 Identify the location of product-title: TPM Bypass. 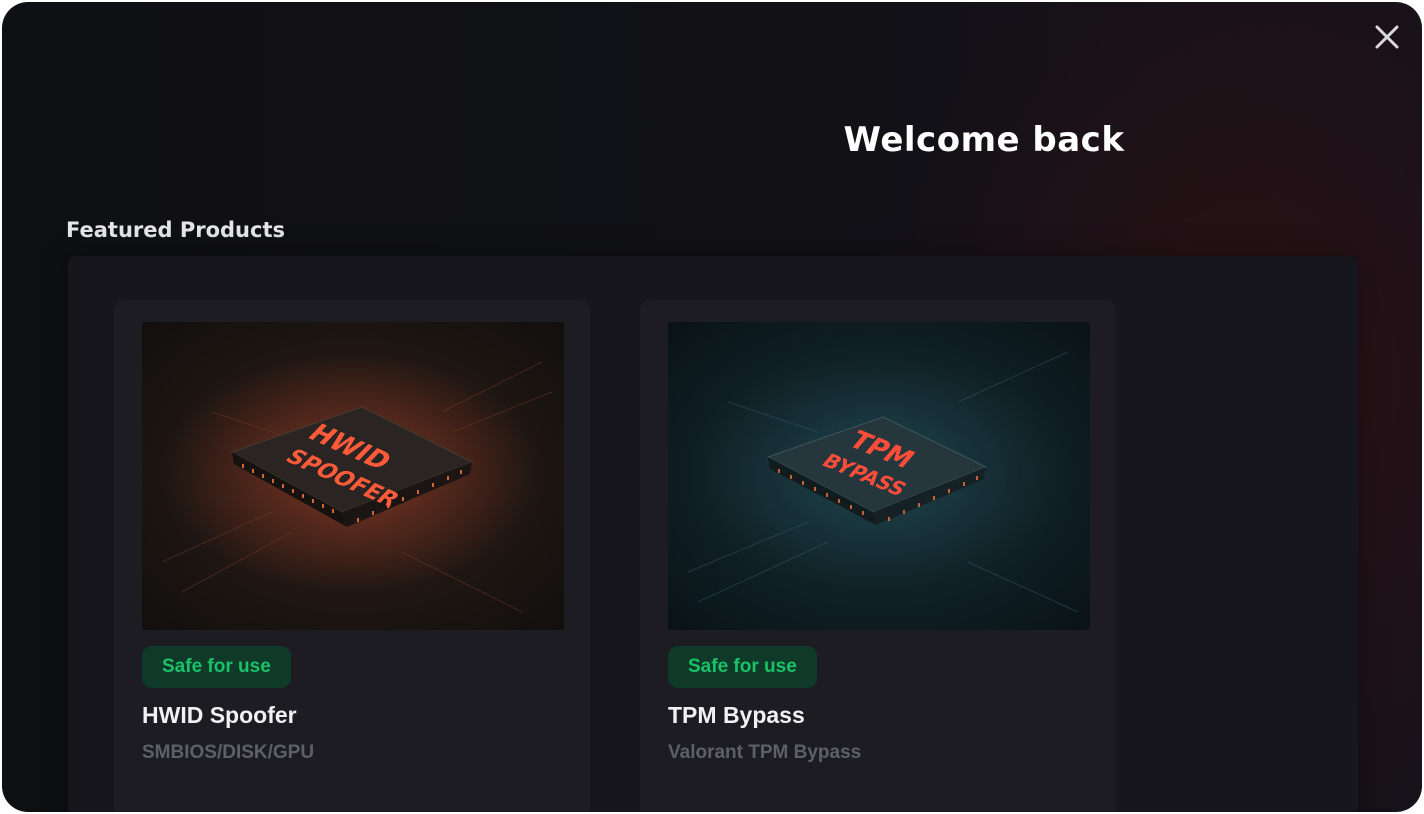
(736, 715).